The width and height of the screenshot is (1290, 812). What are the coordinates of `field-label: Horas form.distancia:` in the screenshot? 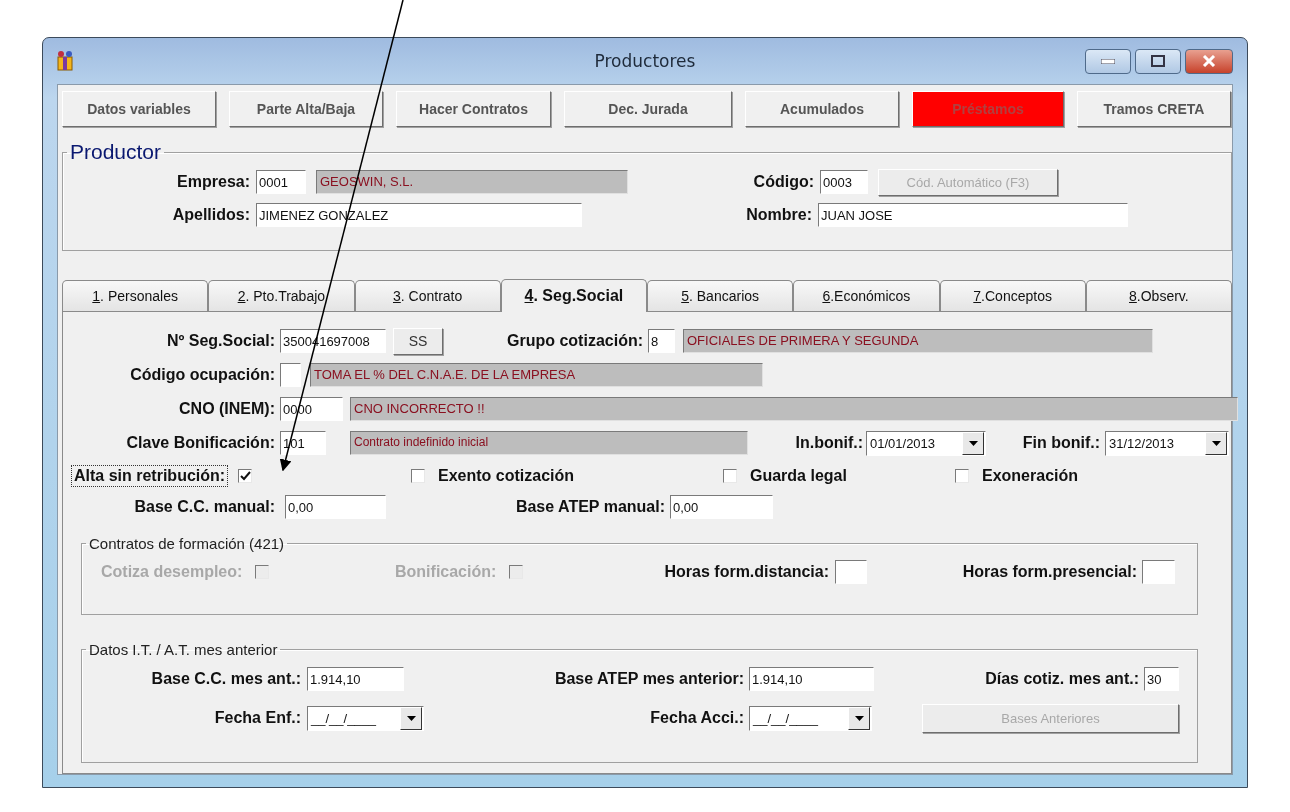 It's located at (746, 572).